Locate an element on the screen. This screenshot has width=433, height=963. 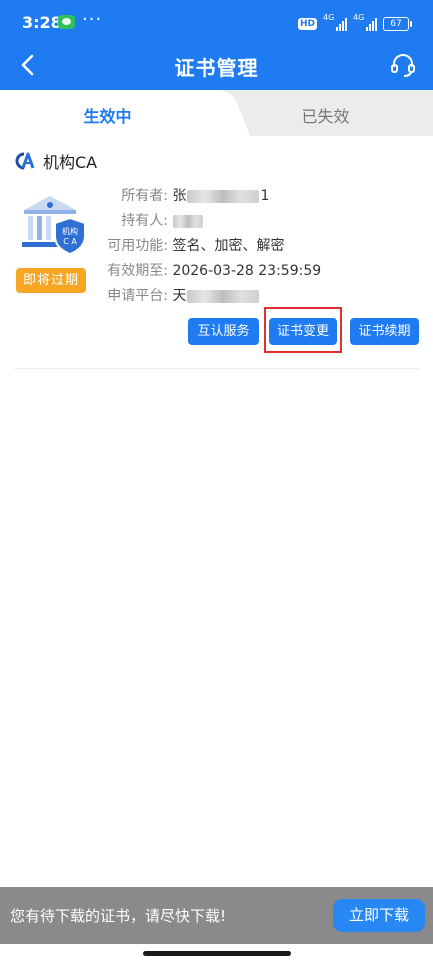
svg-text: 机构 is located at coordinates (70, 231).